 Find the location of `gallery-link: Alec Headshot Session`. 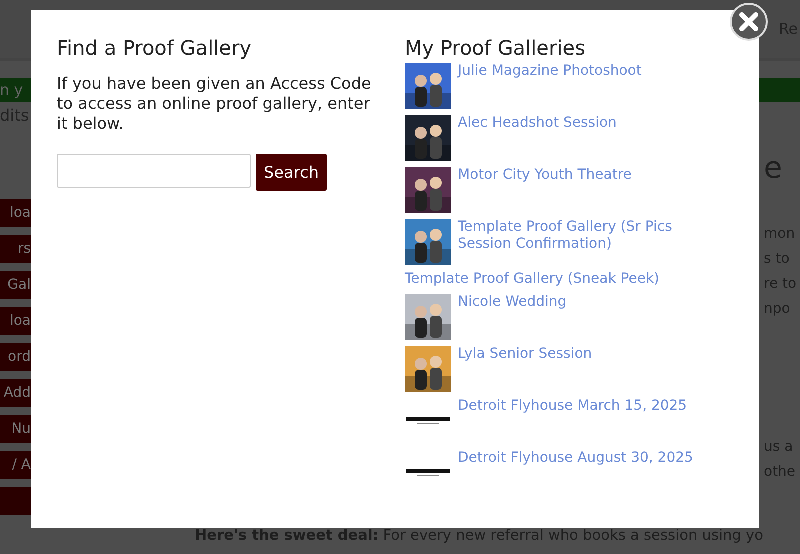

gallery-link: Alec Headshot Session is located at coordinates (537, 123).